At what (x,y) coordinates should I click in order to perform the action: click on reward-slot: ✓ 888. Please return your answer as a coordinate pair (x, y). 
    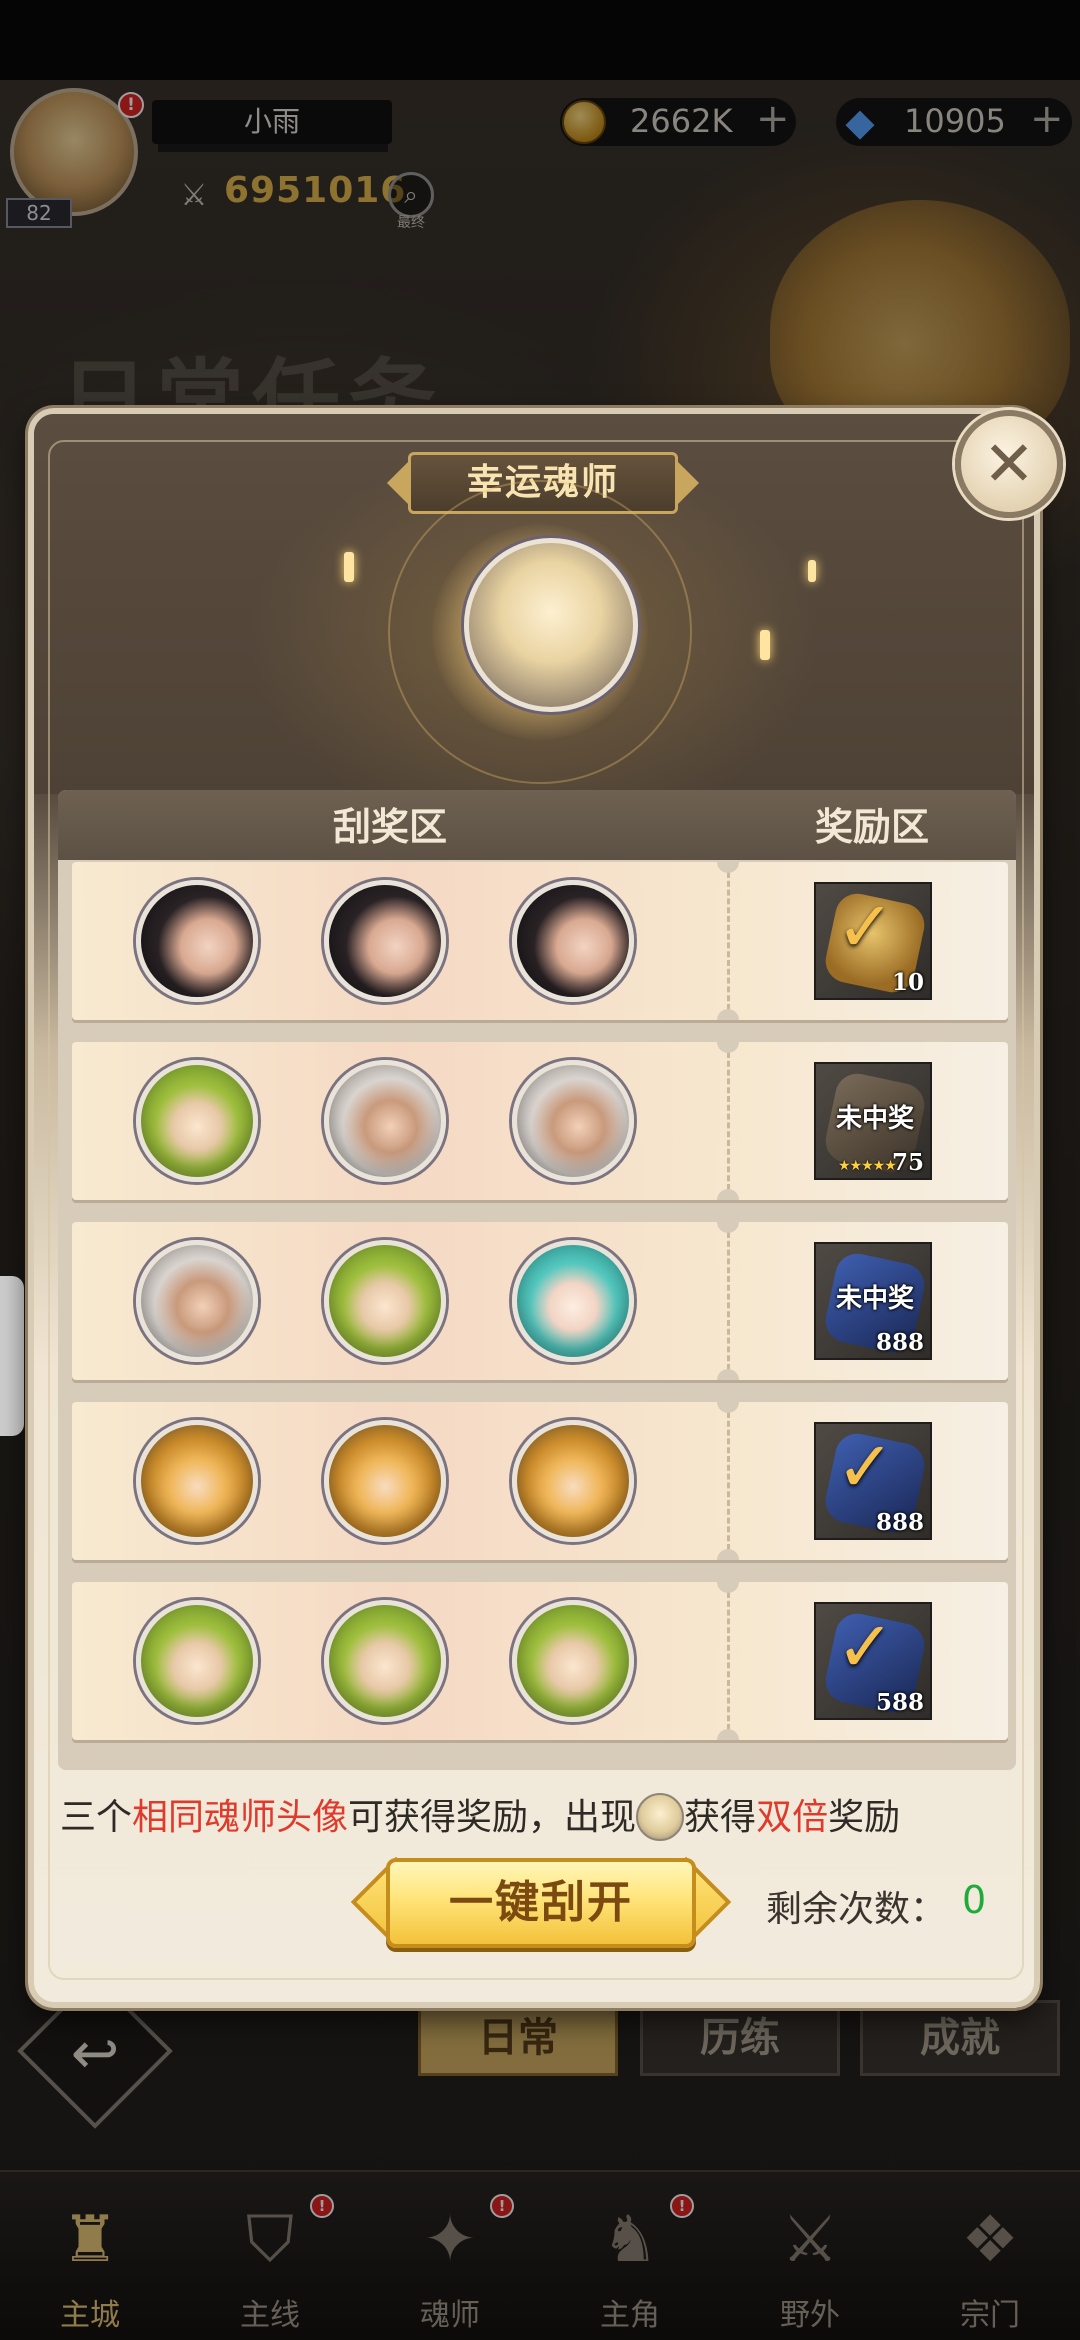
    Looking at the image, I should click on (873, 1481).